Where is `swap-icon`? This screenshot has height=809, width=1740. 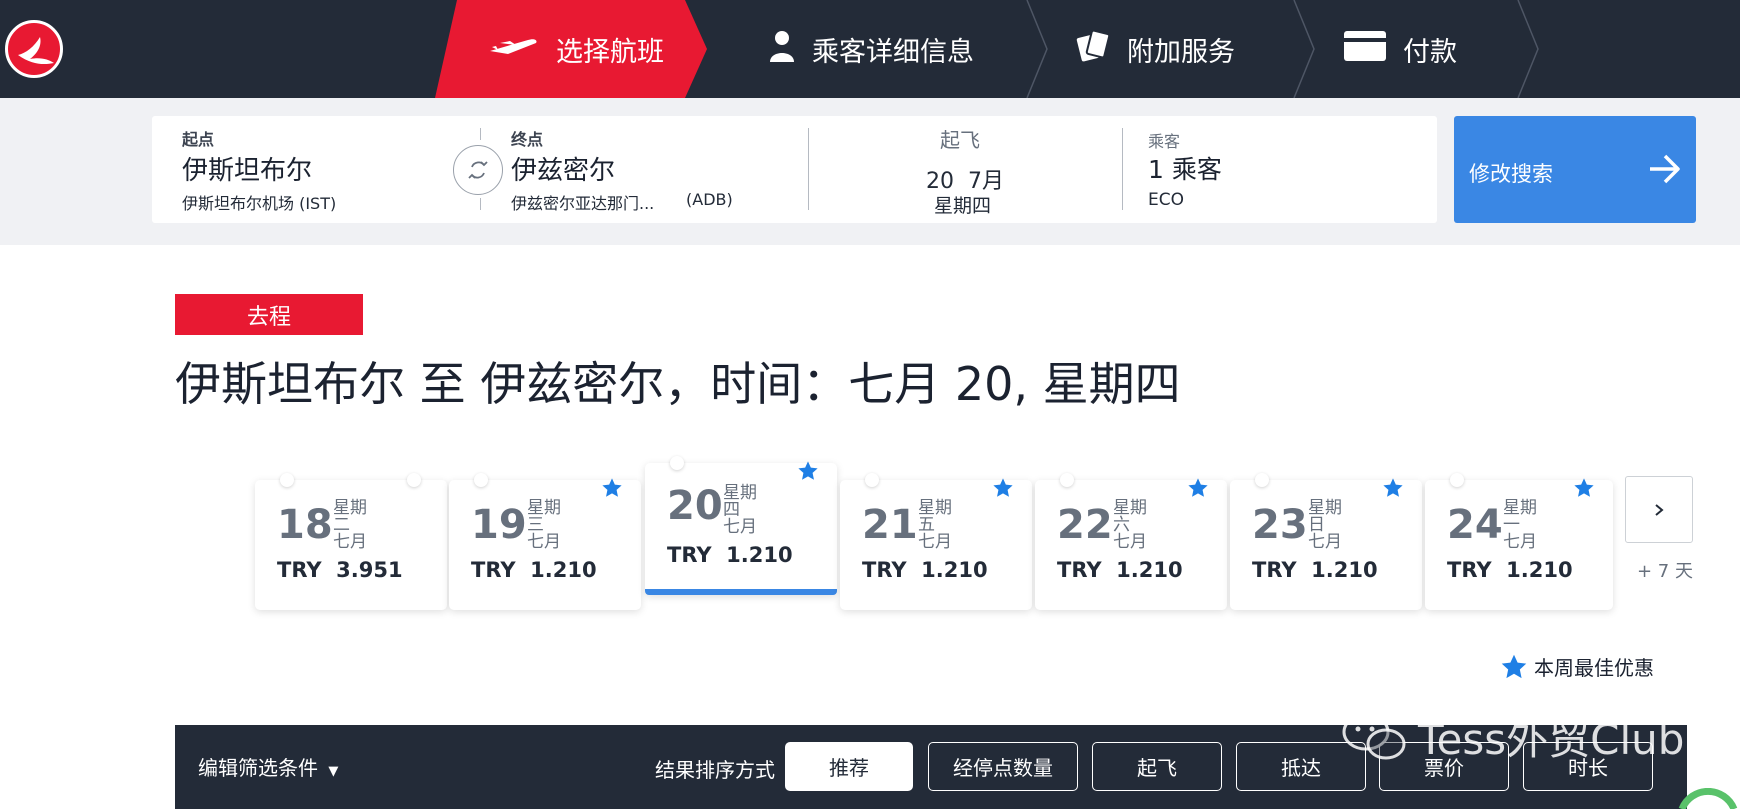
swap-icon is located at coordinates (478, 170).